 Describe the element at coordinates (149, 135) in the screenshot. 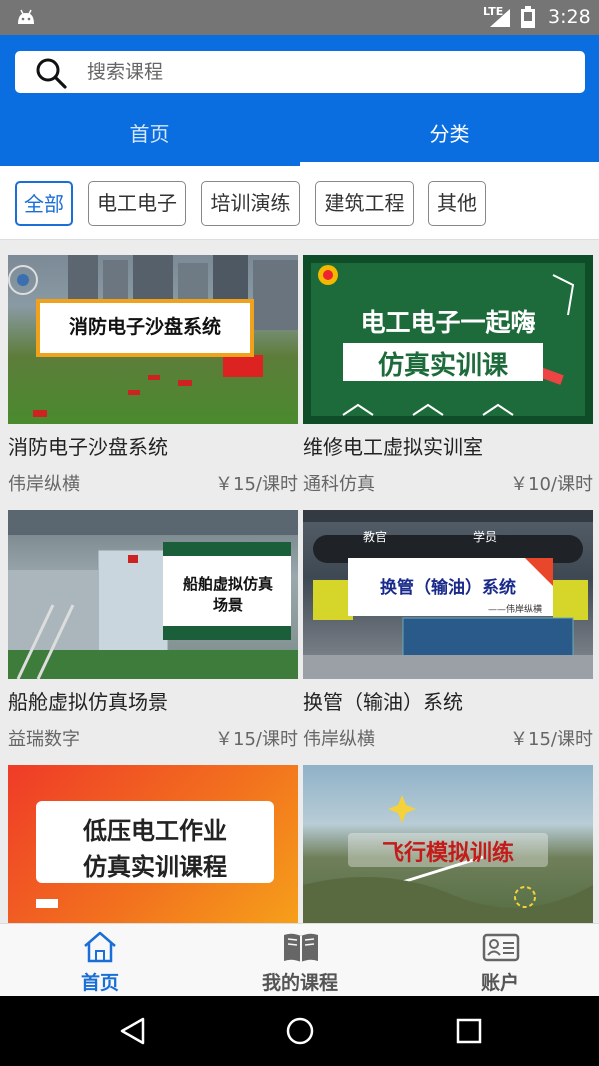

I see `tab-home: 首页` at that location.